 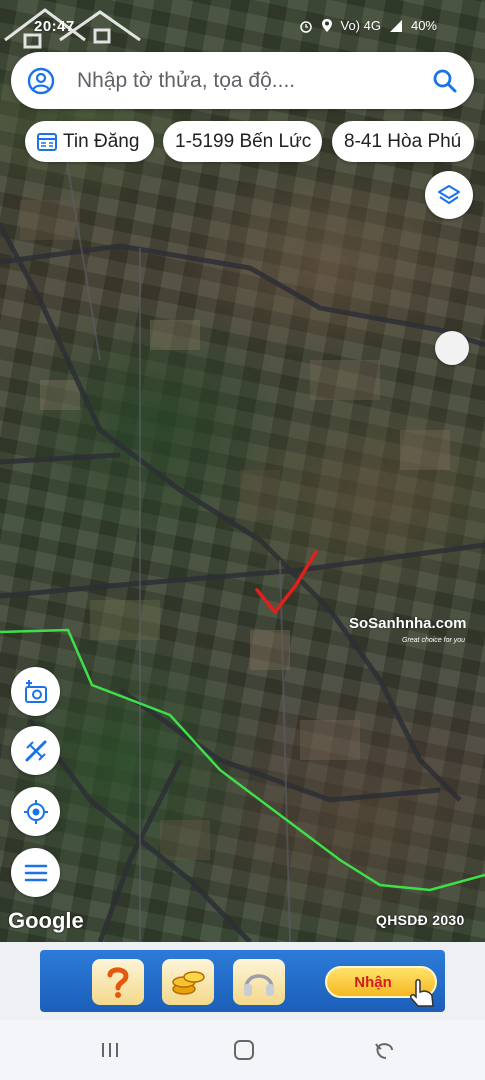 I want to click on chip-ben-luc: 1-5199 Bến Lức, so click(x=242, y=141).